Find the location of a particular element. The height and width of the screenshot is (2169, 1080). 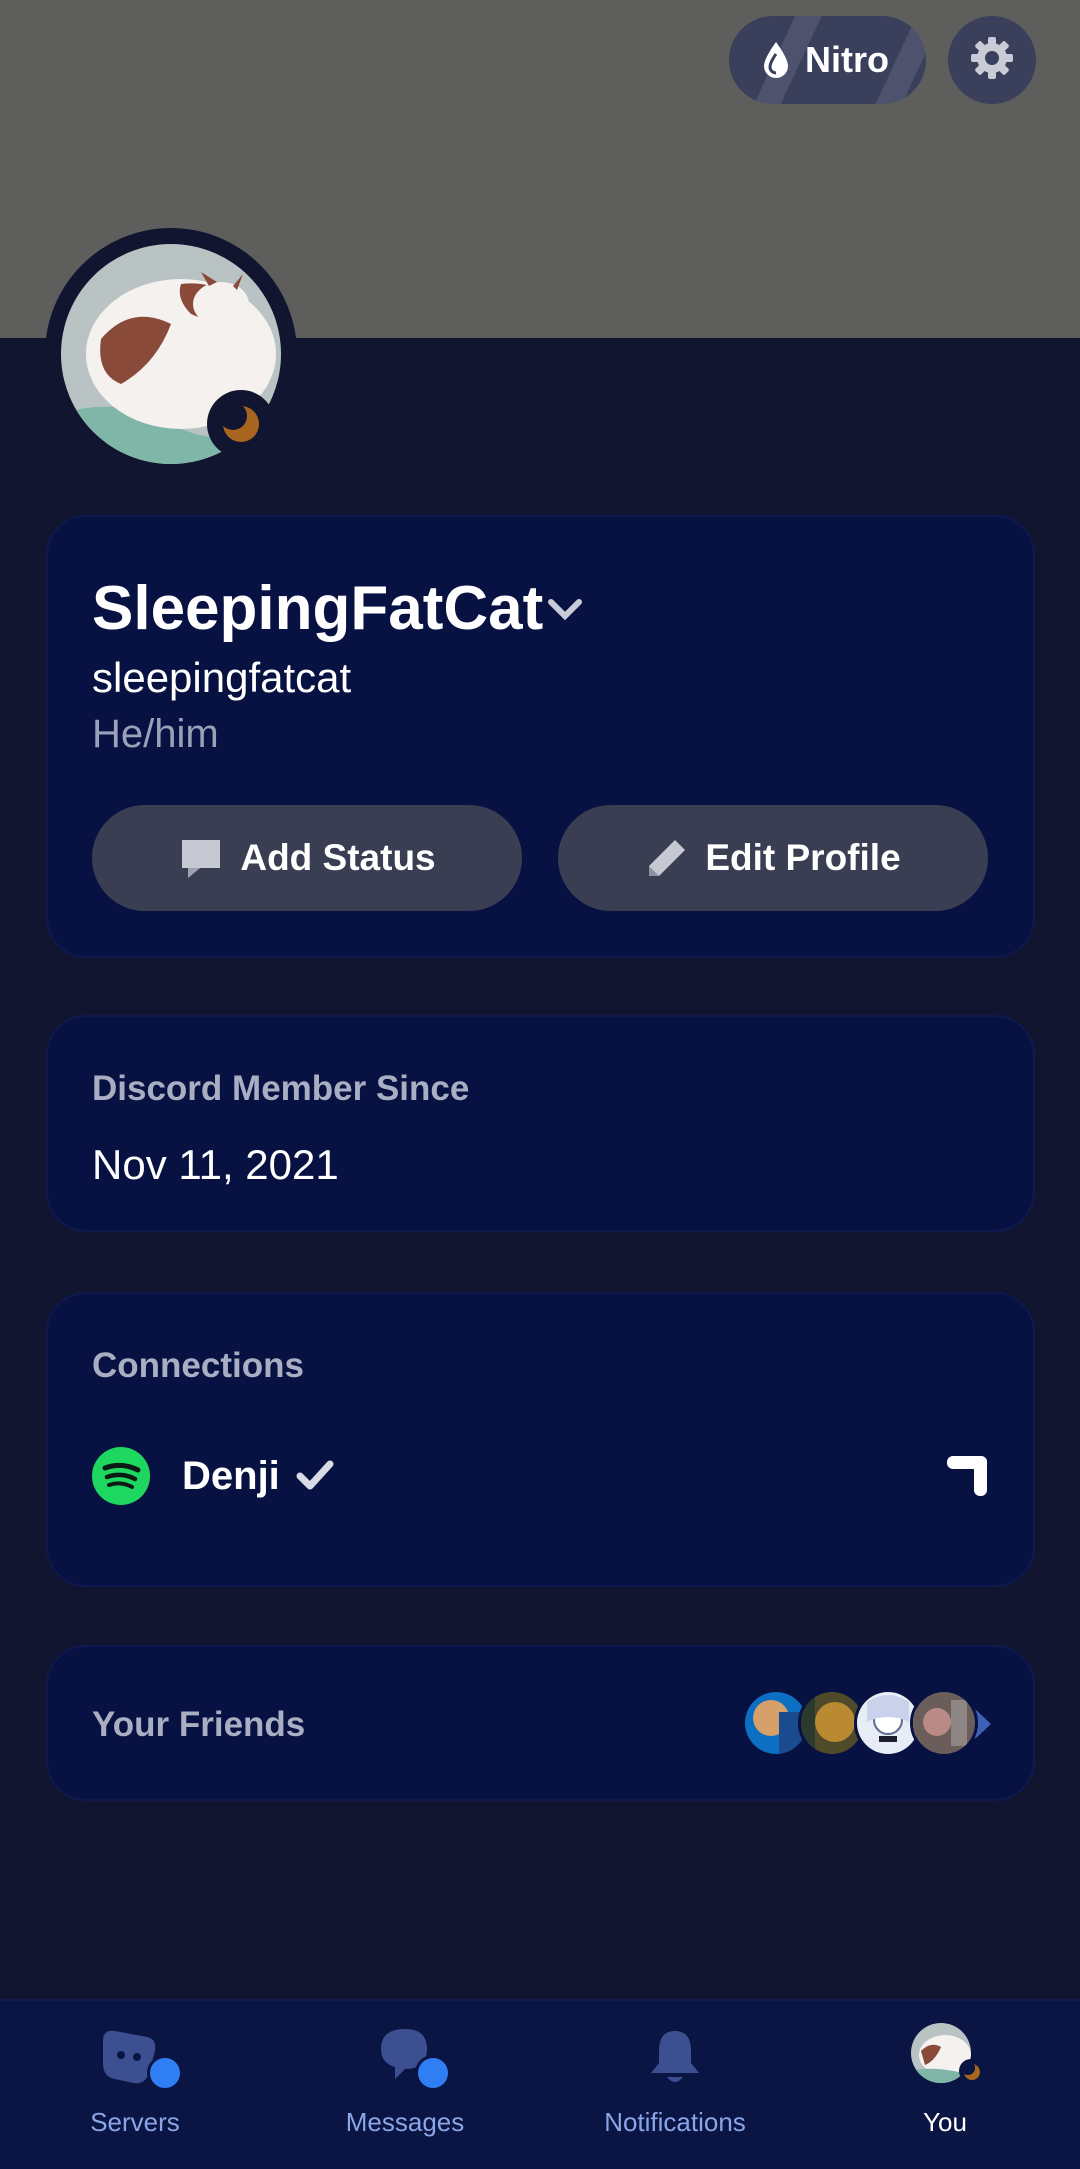

connection-name: Denji is located at coordinates (231, 1475).